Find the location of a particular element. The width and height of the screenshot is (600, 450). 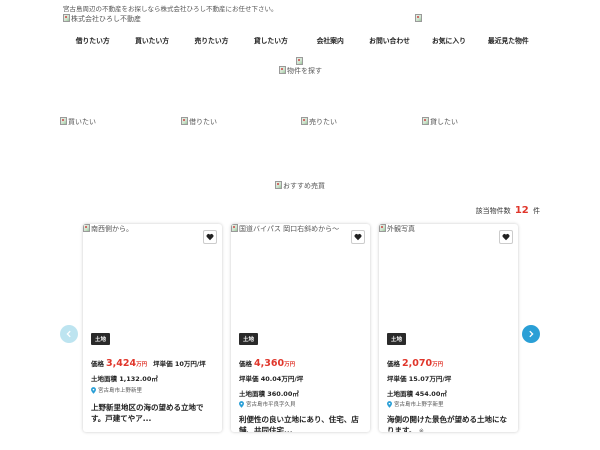

nav-item-favorites: お気に入り is located at coordinates (448, 40).